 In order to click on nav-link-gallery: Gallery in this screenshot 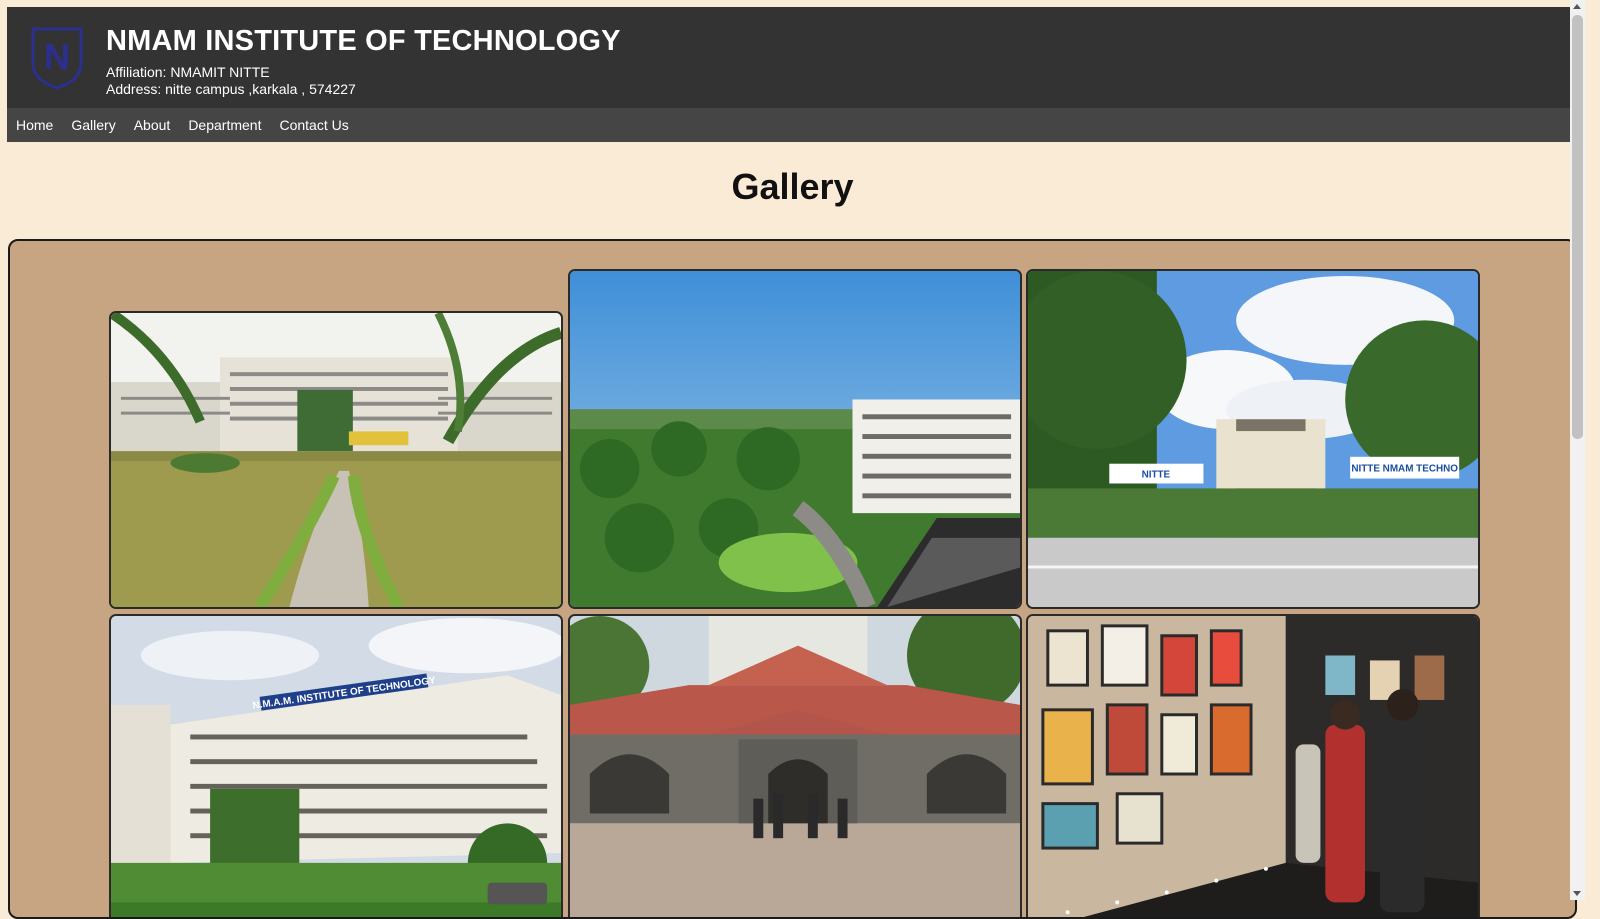, I will do `click(93, 125)`.